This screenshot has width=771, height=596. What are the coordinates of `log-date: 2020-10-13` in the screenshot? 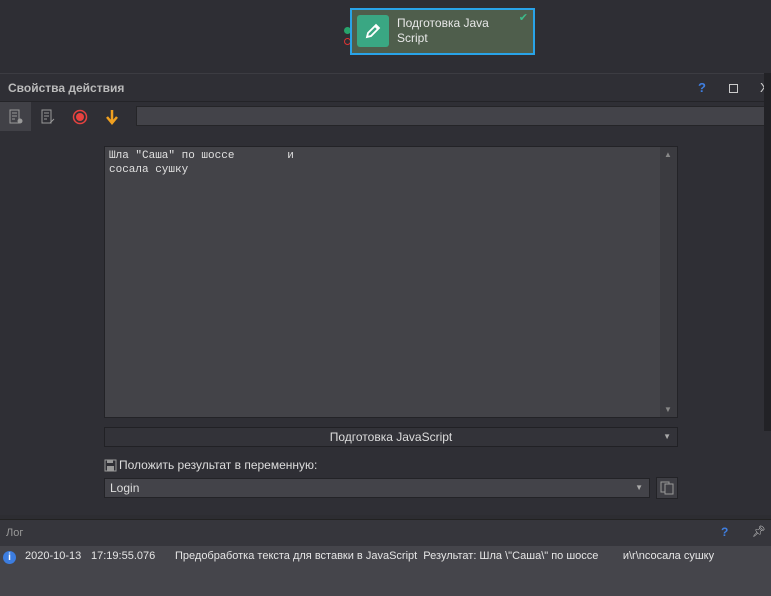 It's located at (53, 556).